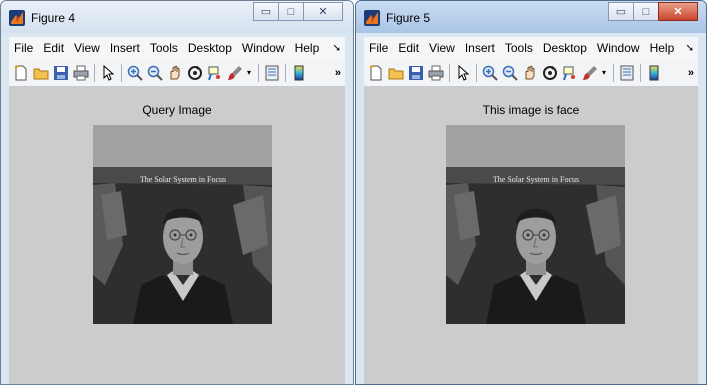 The width and height of the screenshot is (707, 385). Describe the element at coordinates (531, 110) in the screenshot. I see `plot-title: This image is face` at that location.